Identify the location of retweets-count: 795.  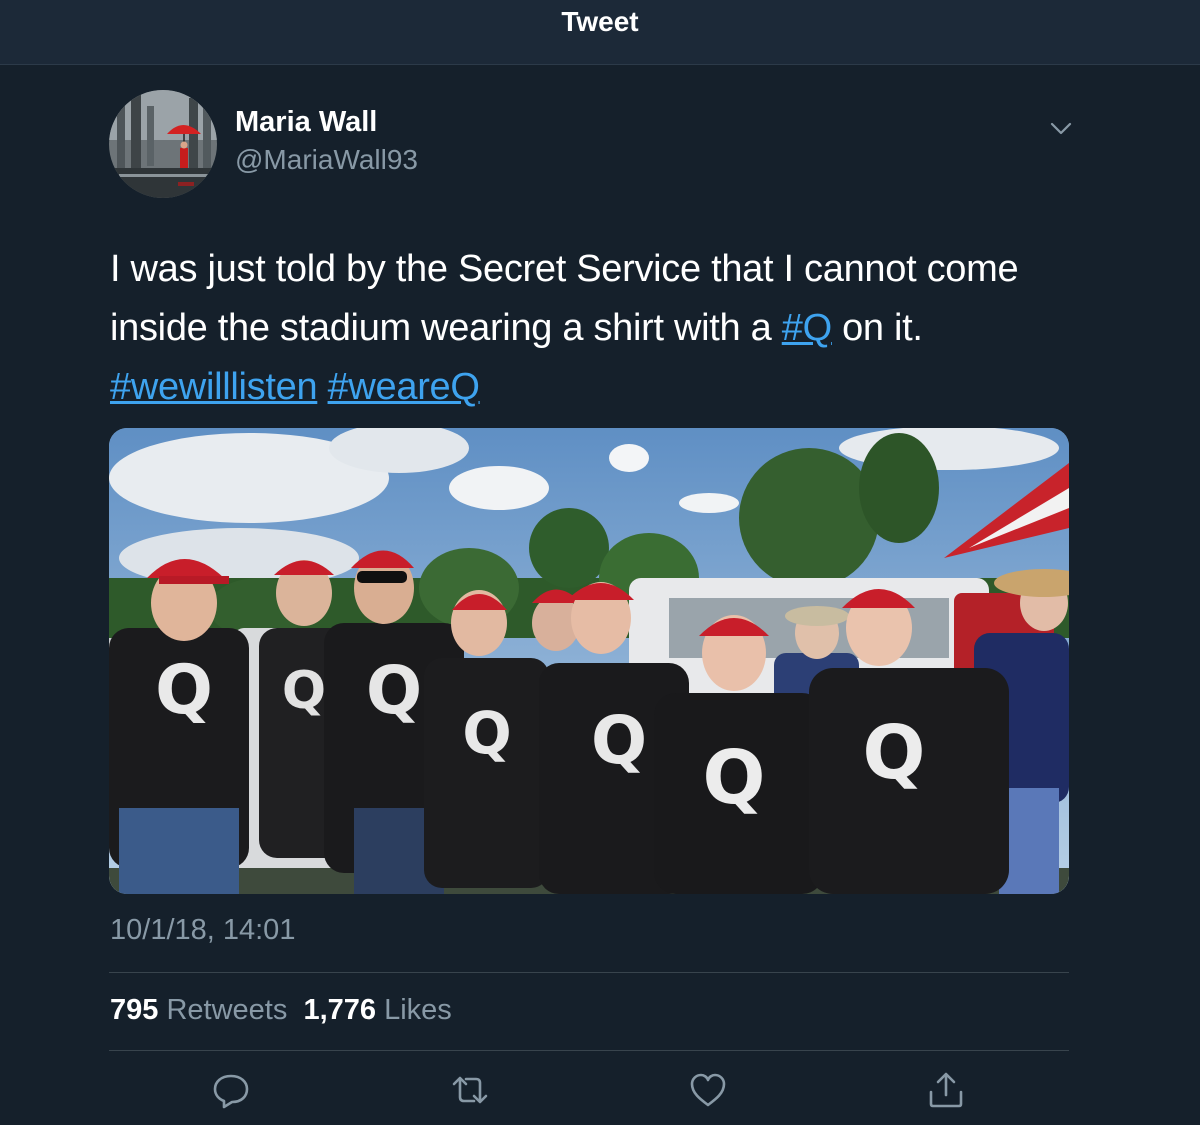
(134, 1010).